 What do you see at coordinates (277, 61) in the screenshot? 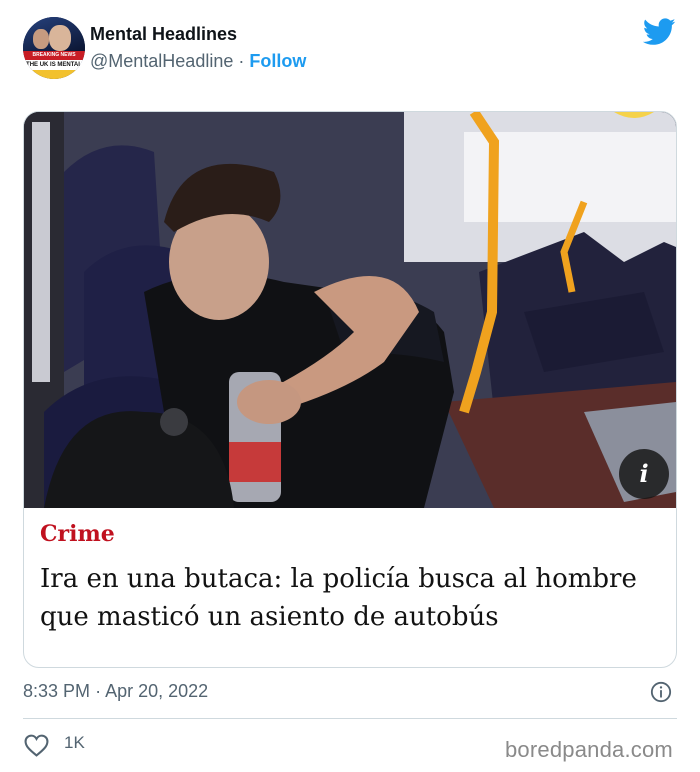
I see `follow-button: Follow` at bounding box center [277, 61].